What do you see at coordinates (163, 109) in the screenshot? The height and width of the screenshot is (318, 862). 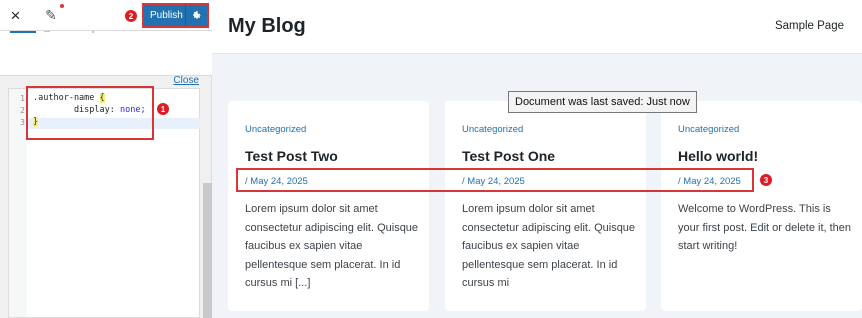 I see `step-marker-1: 1` at bounding box center [163, 109].